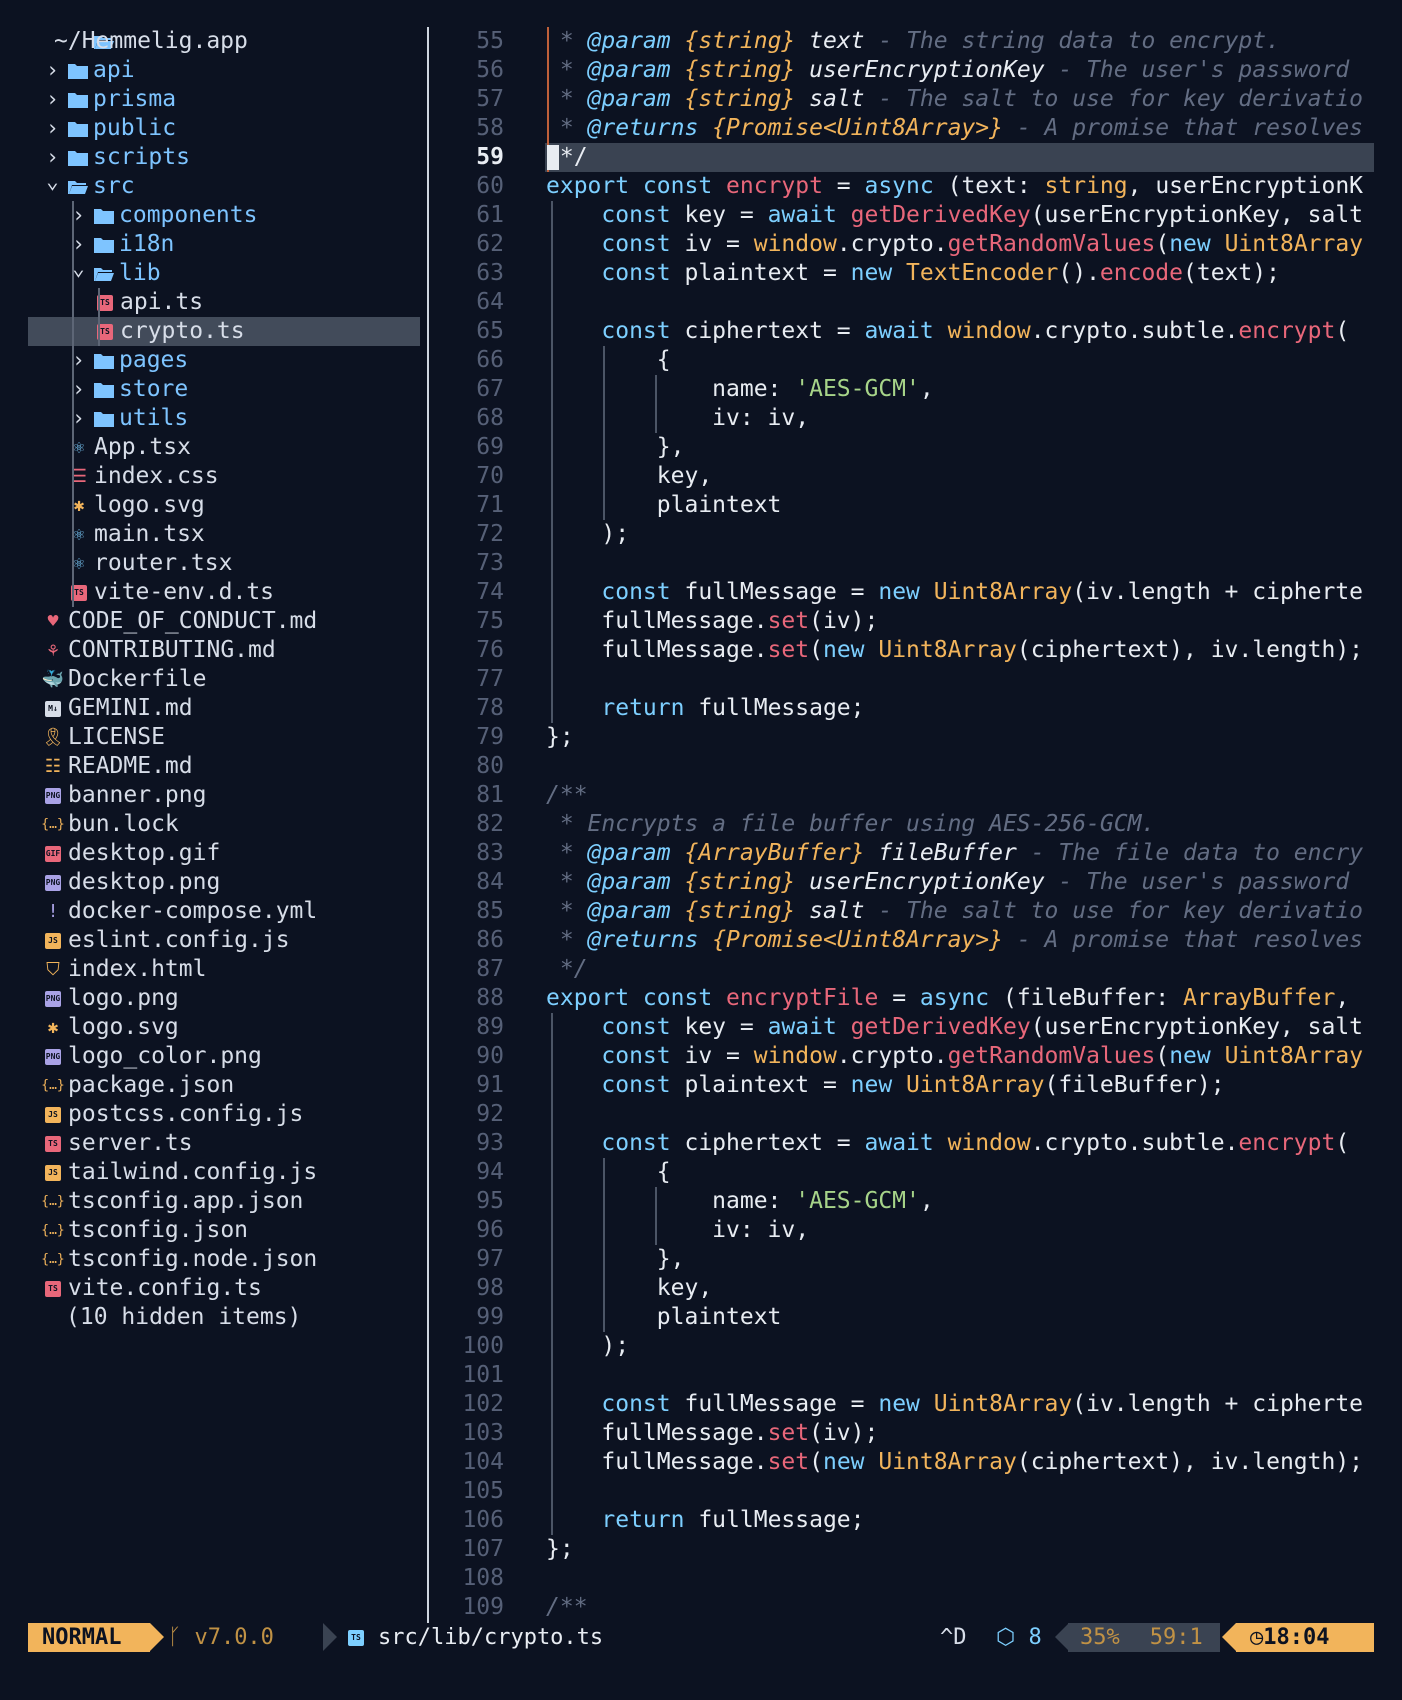  I want to click on tree-file: ⛉ index.html, so click(224, 969).